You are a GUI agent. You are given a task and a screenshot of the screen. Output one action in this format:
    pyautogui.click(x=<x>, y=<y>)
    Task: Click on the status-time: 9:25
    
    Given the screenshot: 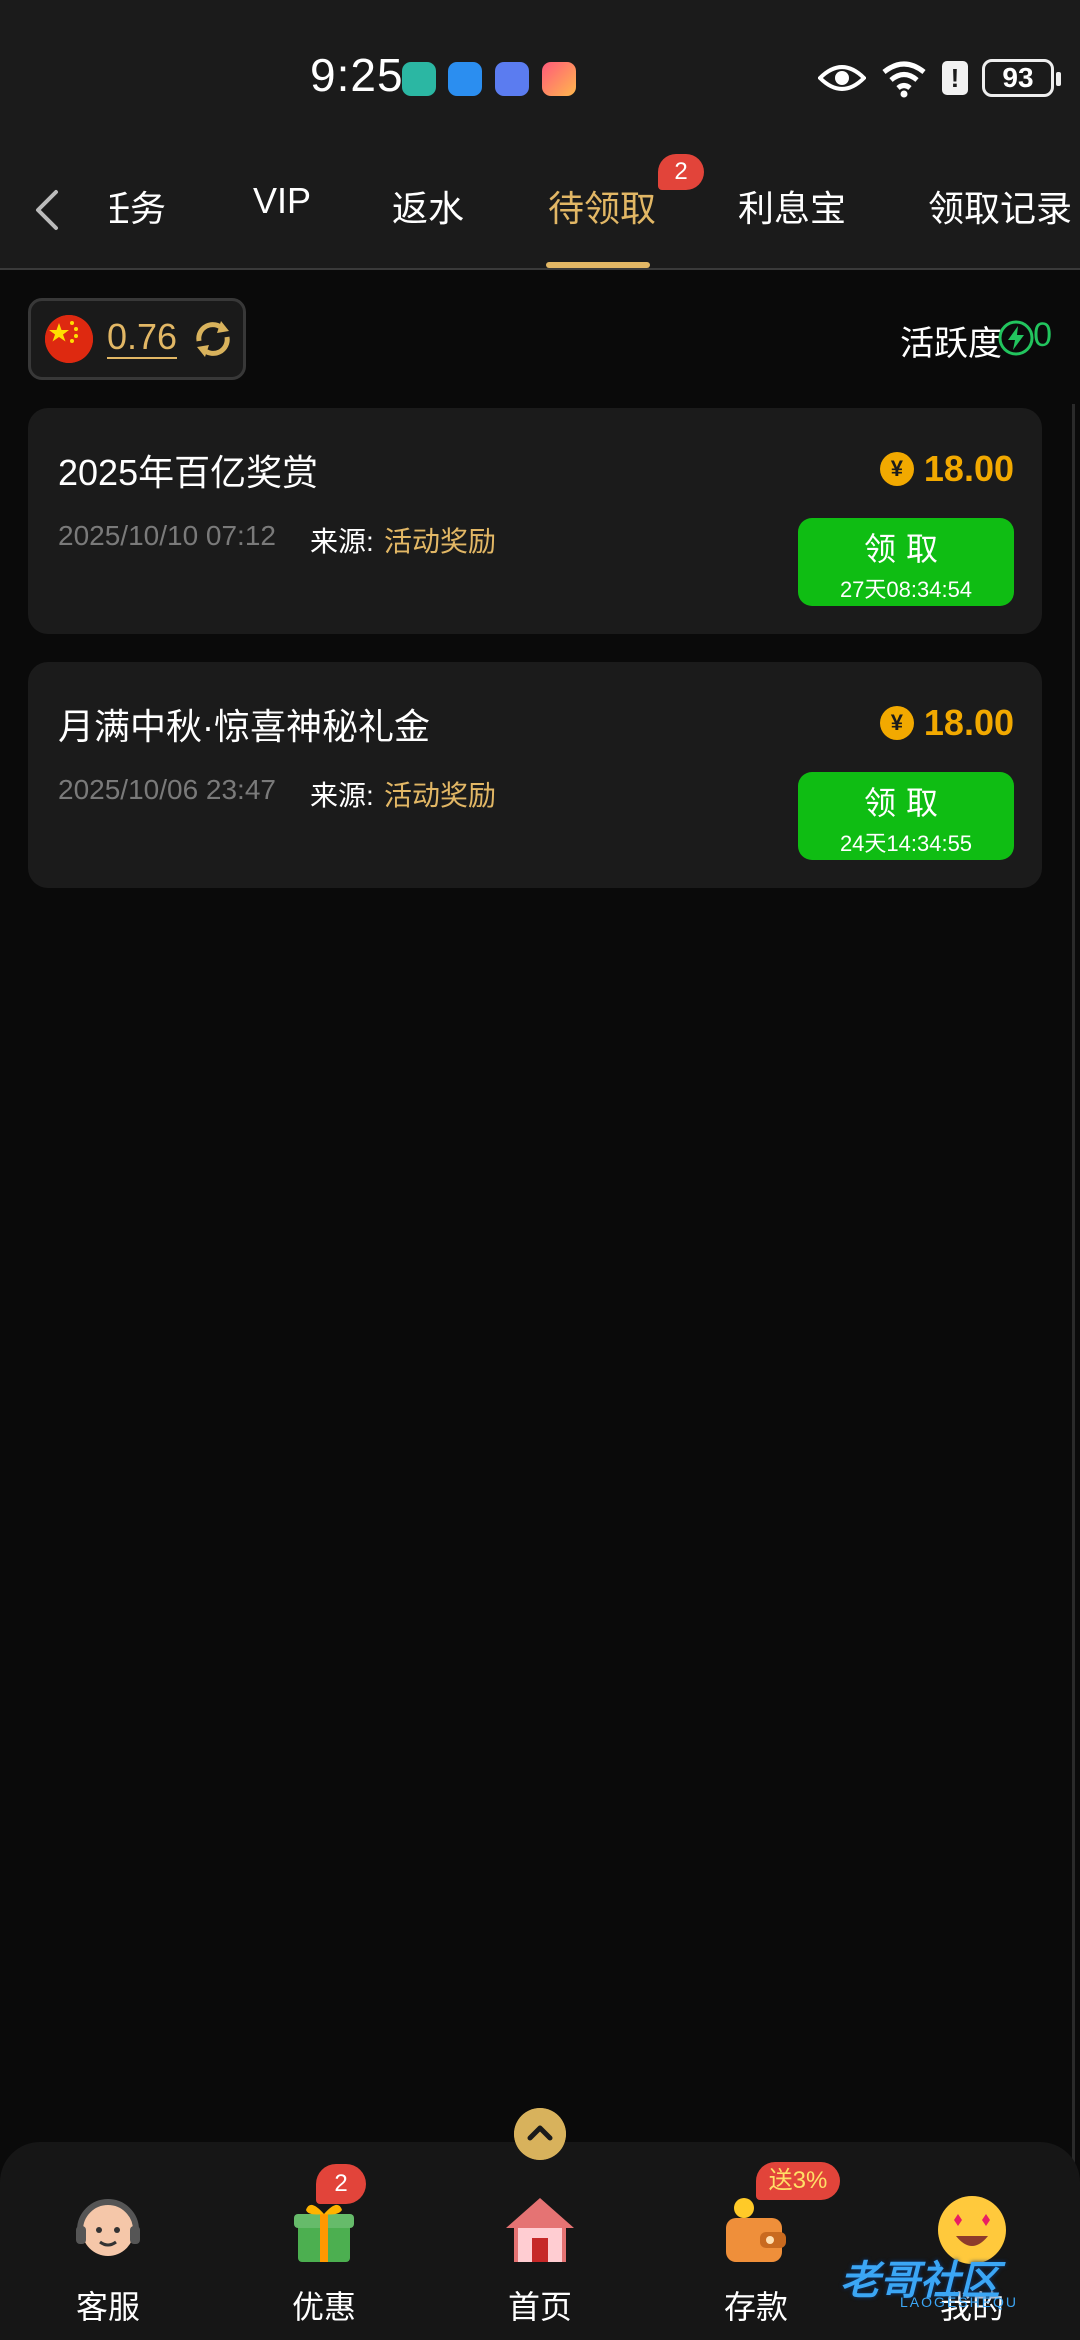 What is the action you would take?
    pyautogui.click(x=357, y=75)
    